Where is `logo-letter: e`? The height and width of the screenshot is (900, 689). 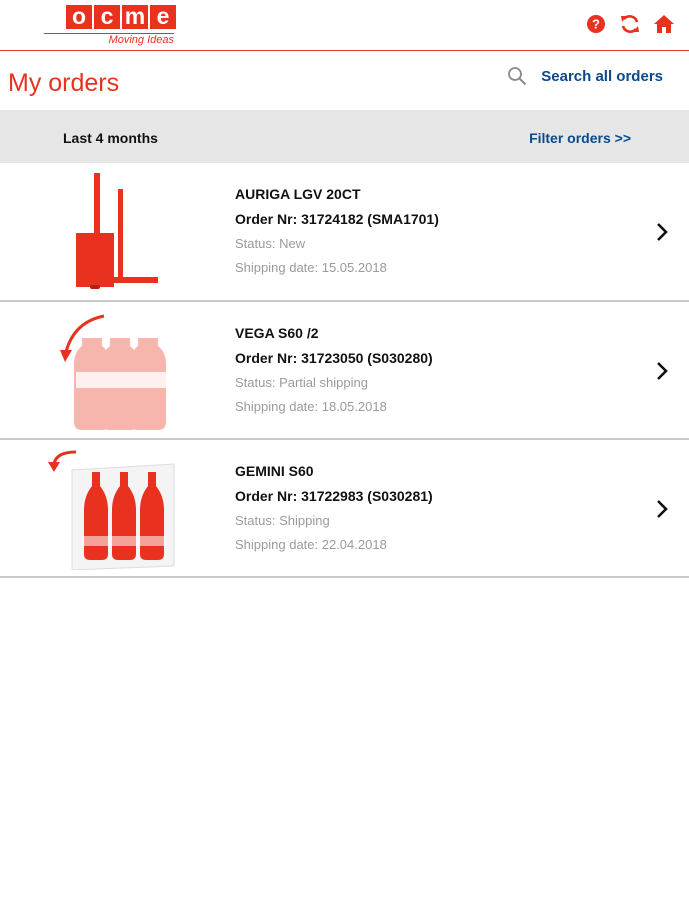
logo-letter: e is located at coordinates (163, 17).